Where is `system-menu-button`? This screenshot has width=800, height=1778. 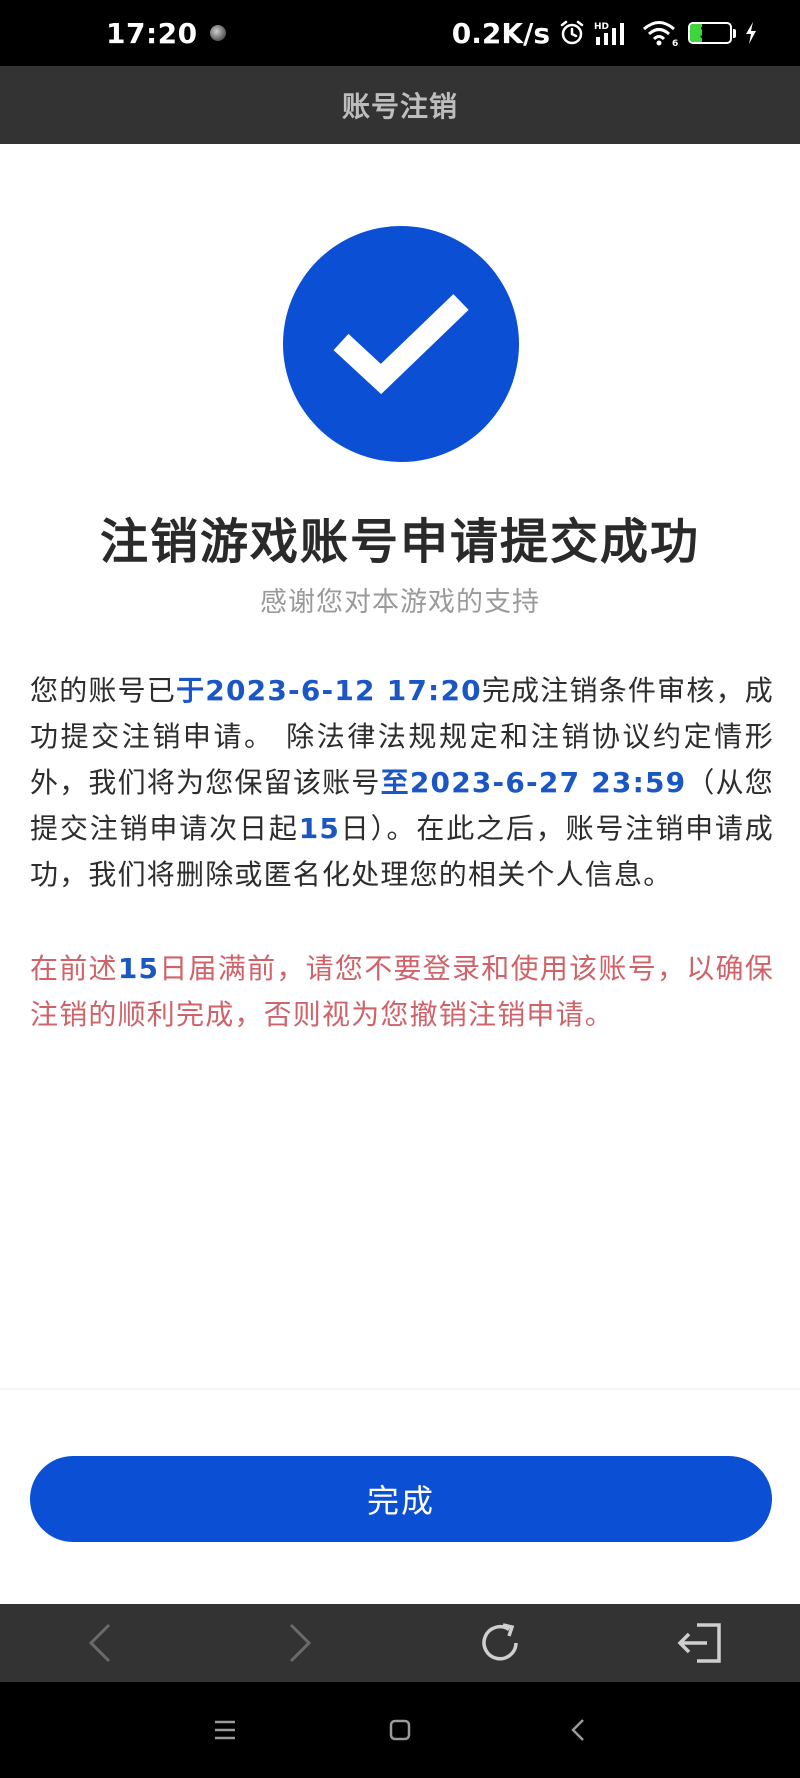 system-menu-button is located at coordinates (225, 1730).